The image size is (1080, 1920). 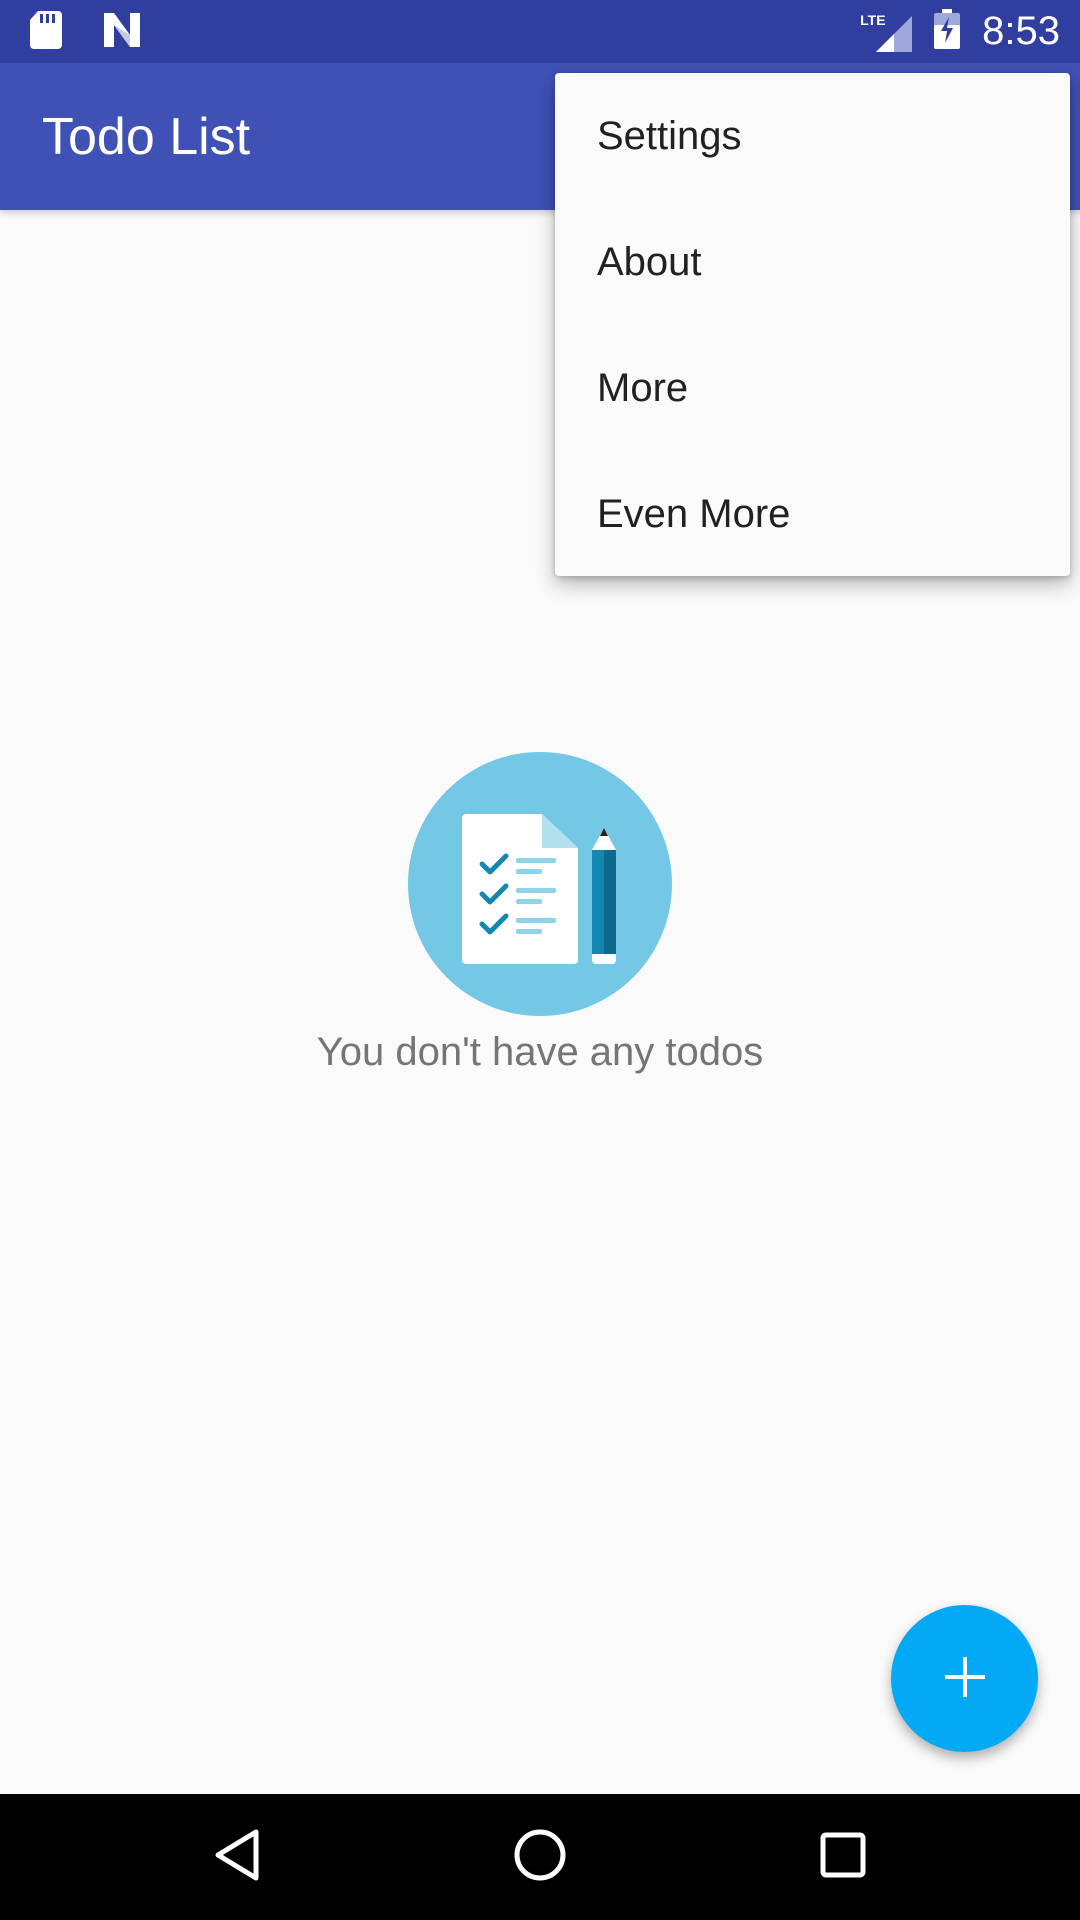 What do you see at coordinates (694, 513) in the screenshot?
I see `menu-item-label: Even More` at bounding box center [694, 513].